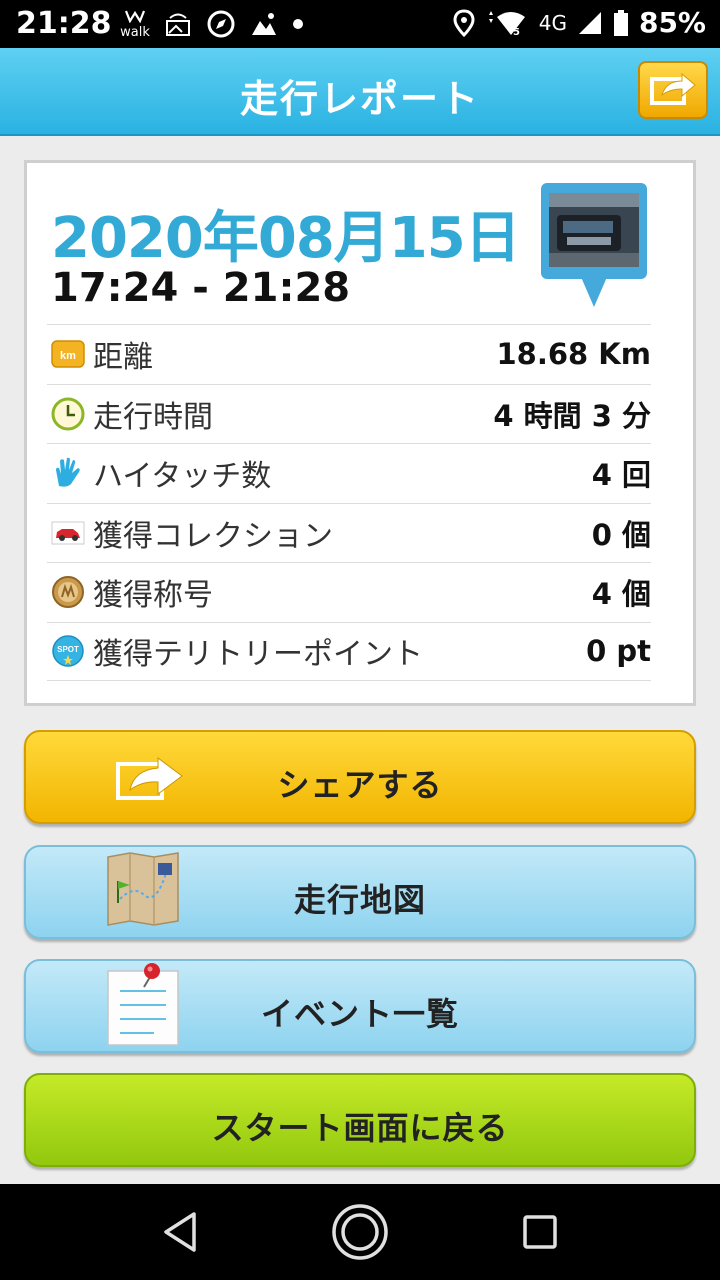 The image size is (720, 1280). I want to click on spot-icon: SPOT, so click(68, 651).